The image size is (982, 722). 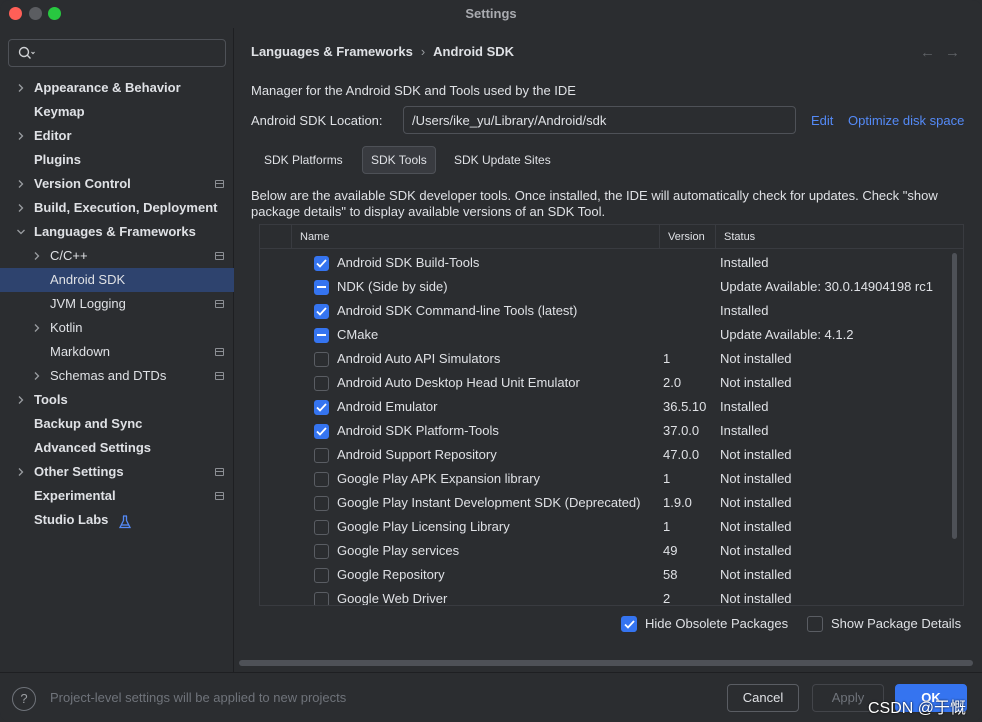 What do you see at coordinates (399, 160) in the screenshot?
I see `tab-sdk-tools: SDK Tools` at bounding box center [399, 160].